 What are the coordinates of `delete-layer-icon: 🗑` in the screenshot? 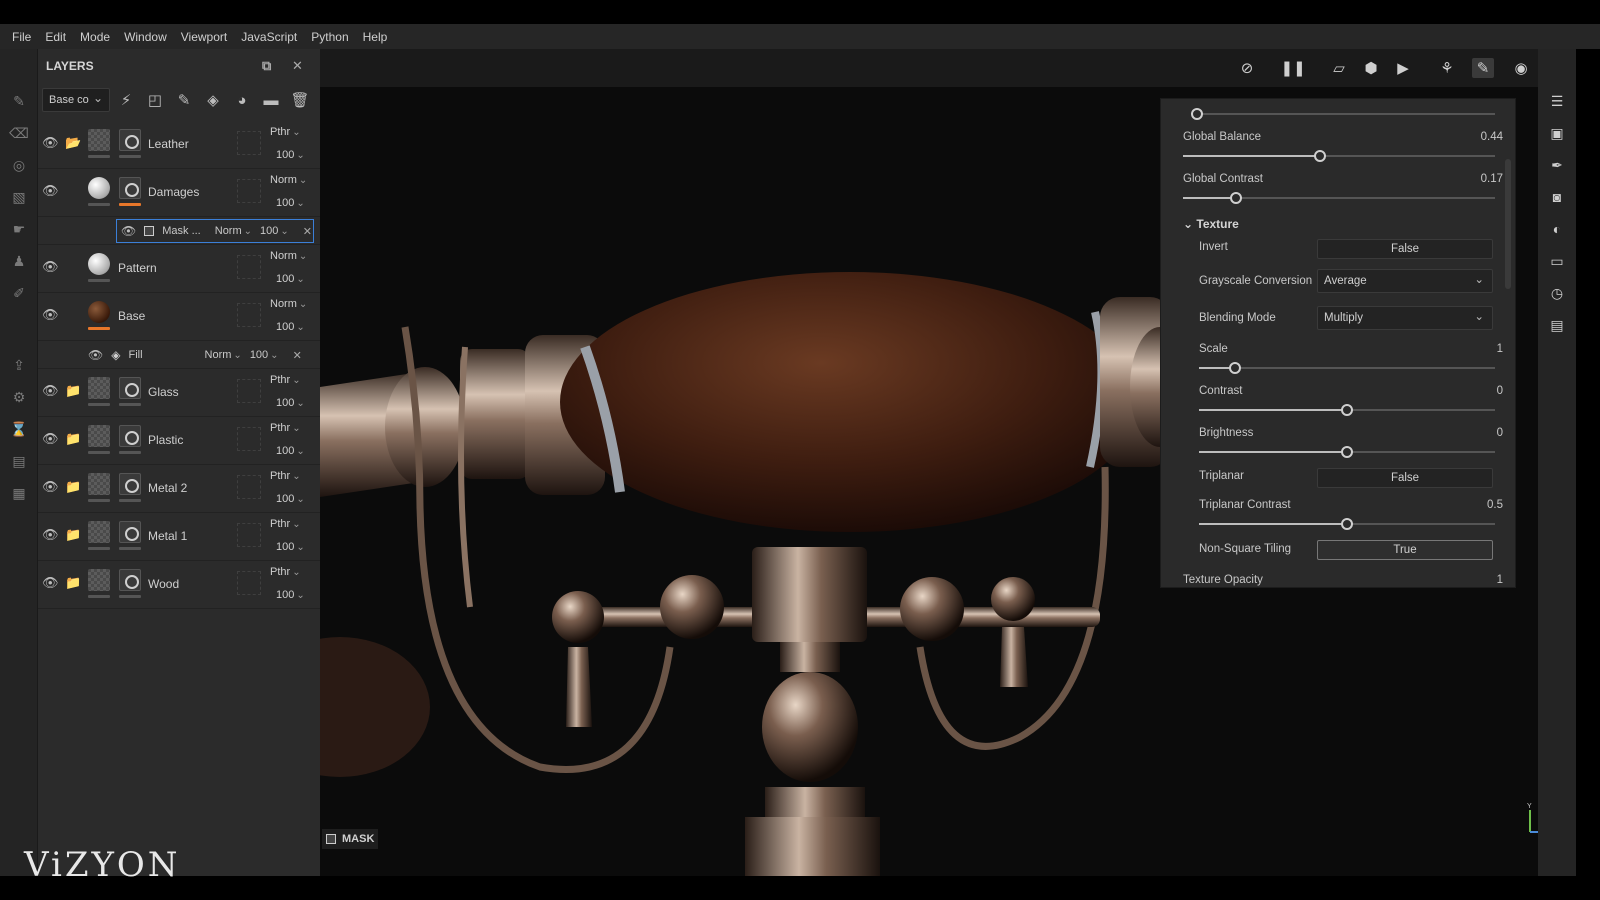 It's located at (300, 100).